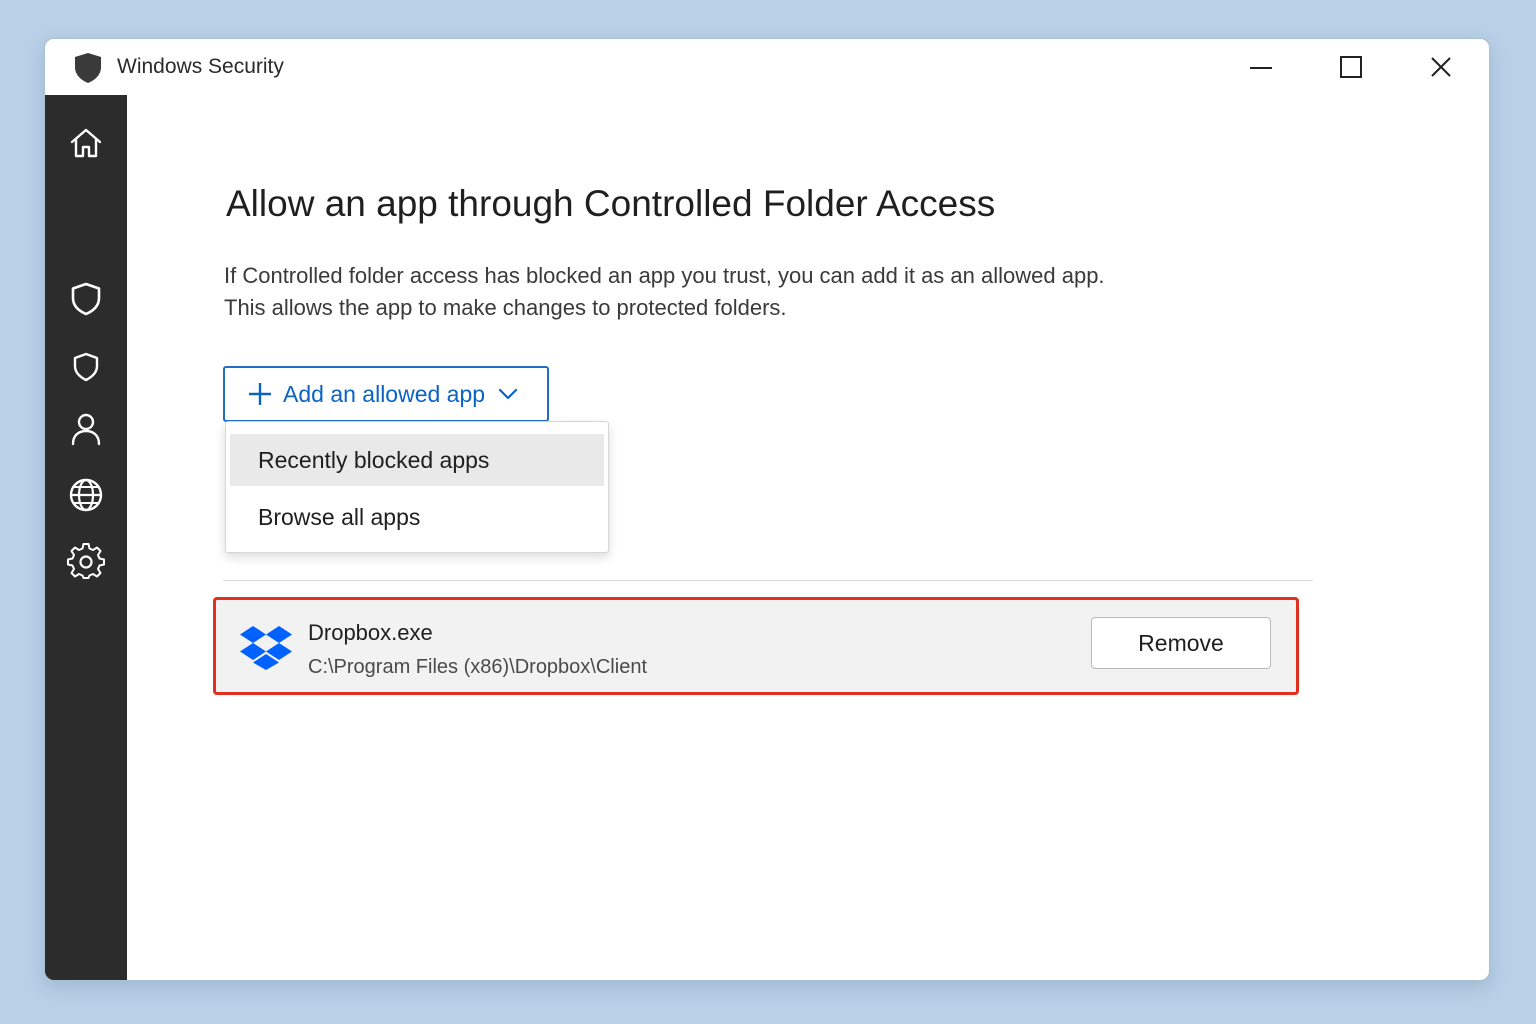  I want to click on home-icon, so click(86, 143).